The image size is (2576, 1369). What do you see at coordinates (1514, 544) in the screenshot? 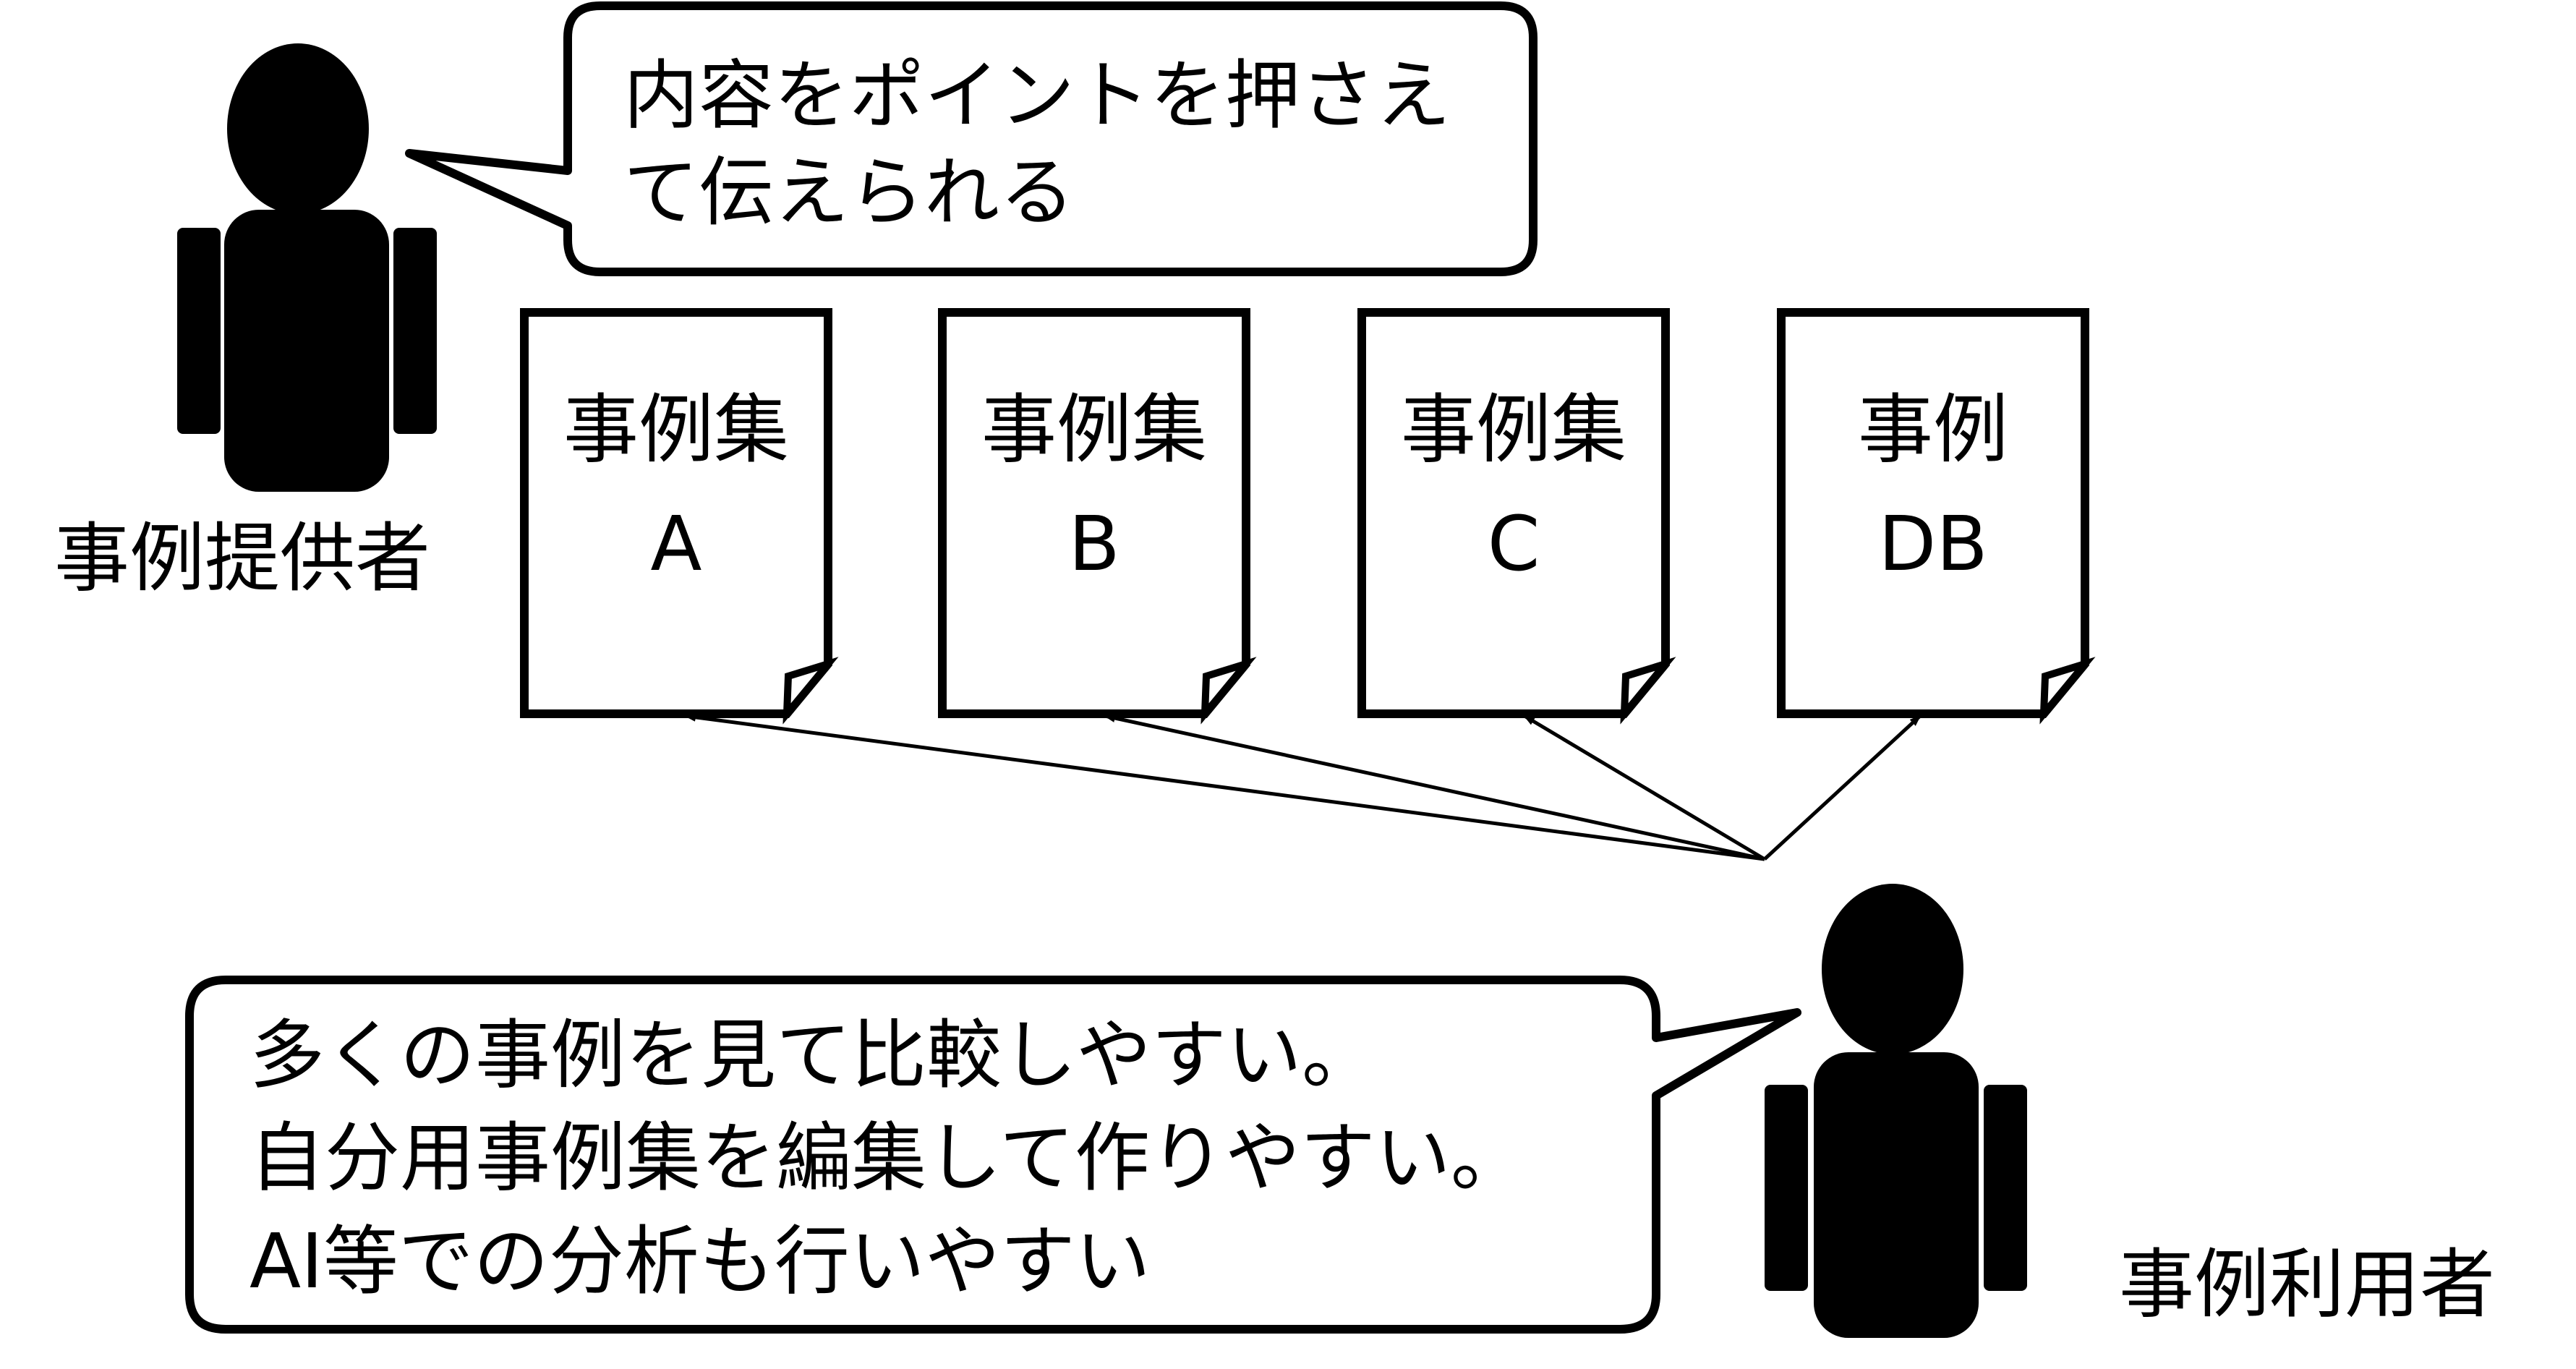
I see `document-c-subtitle: C` at bounding box center [1514, 544].